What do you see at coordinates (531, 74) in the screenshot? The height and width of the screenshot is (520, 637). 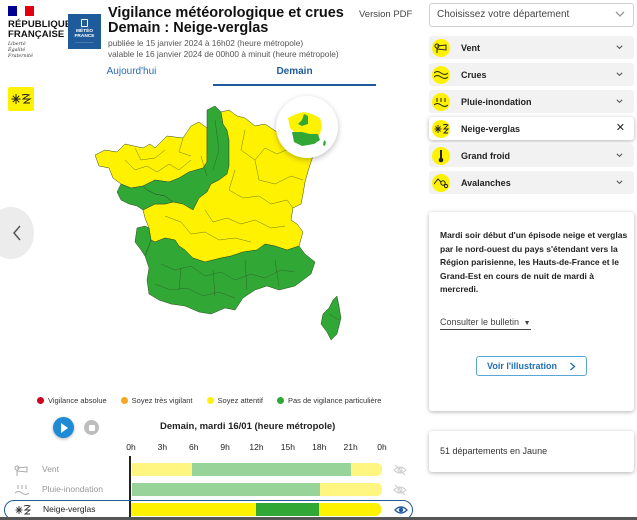 I see `phenomenon-crues: Crues` at bounding box center [531, 74].